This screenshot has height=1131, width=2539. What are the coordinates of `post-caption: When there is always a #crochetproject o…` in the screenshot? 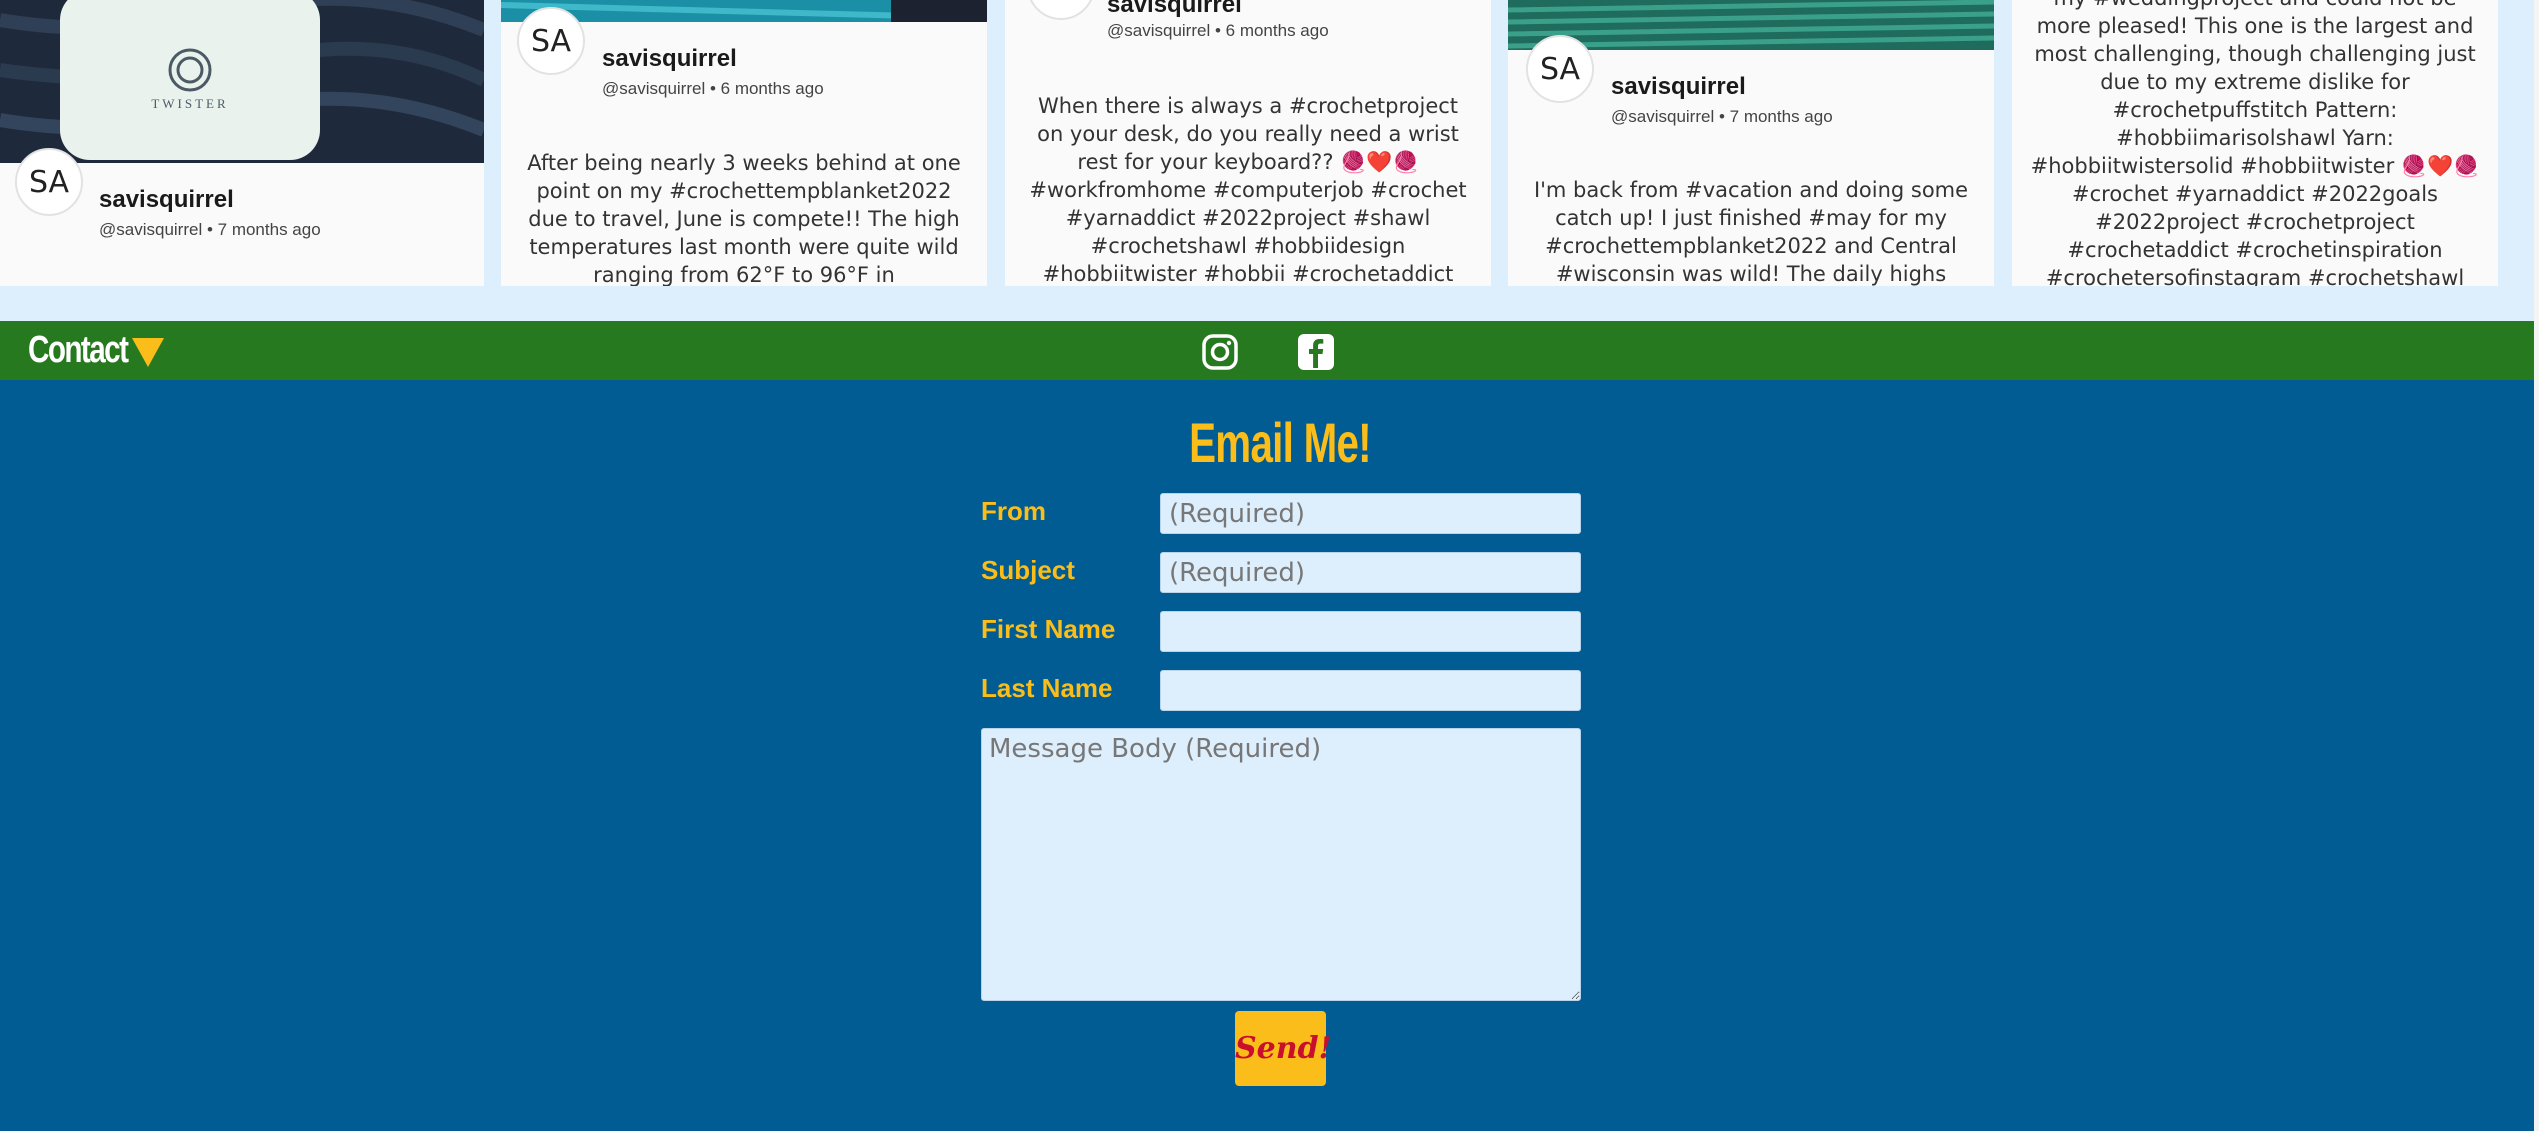 It's located at (1248, 190).